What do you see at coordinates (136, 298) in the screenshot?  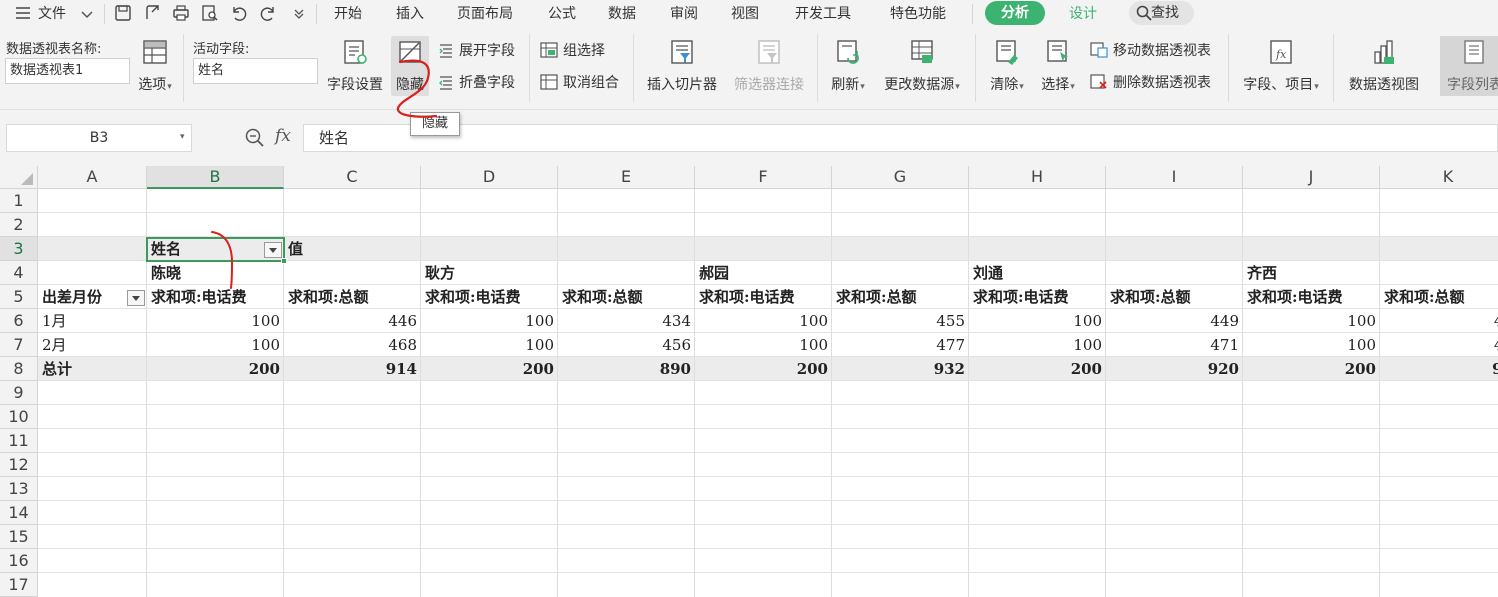 I see `month-filter-dropdown` at bounding box center [136, 298].